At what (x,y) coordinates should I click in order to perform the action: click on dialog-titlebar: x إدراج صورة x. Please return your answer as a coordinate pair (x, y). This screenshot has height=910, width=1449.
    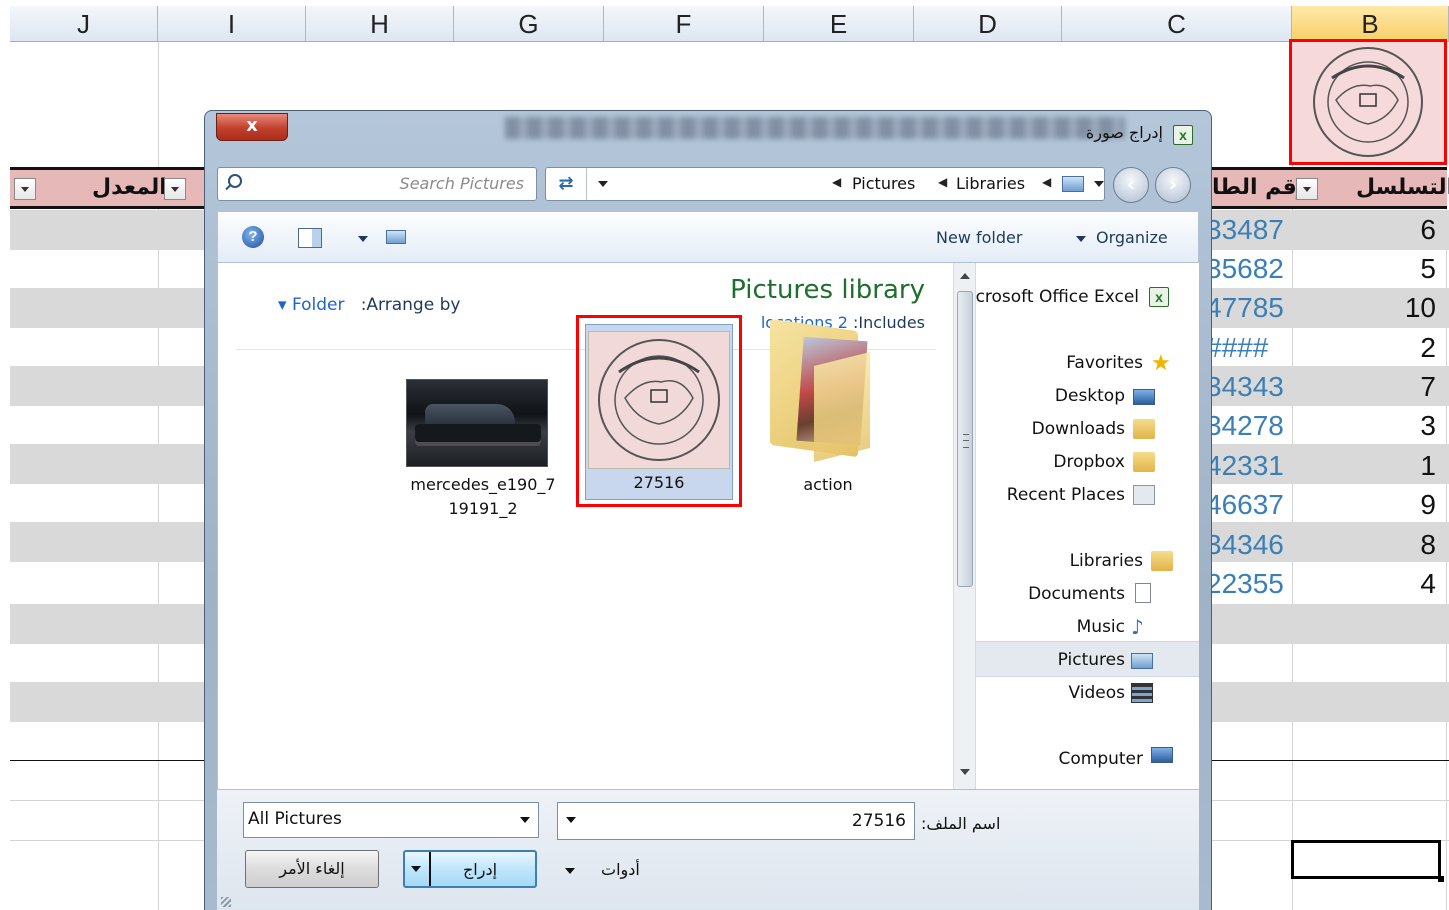
    Looking at the image, I should click on (708, 135).